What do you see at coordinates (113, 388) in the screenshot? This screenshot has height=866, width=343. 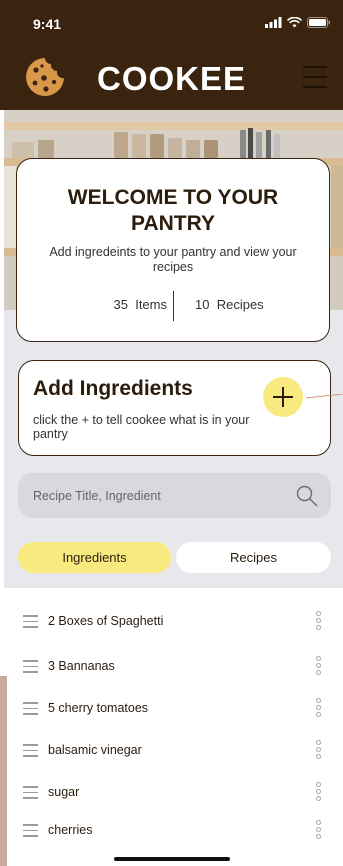 I see `add-ingredients-title: Add Ingredients` at bounding box center [113, 388].